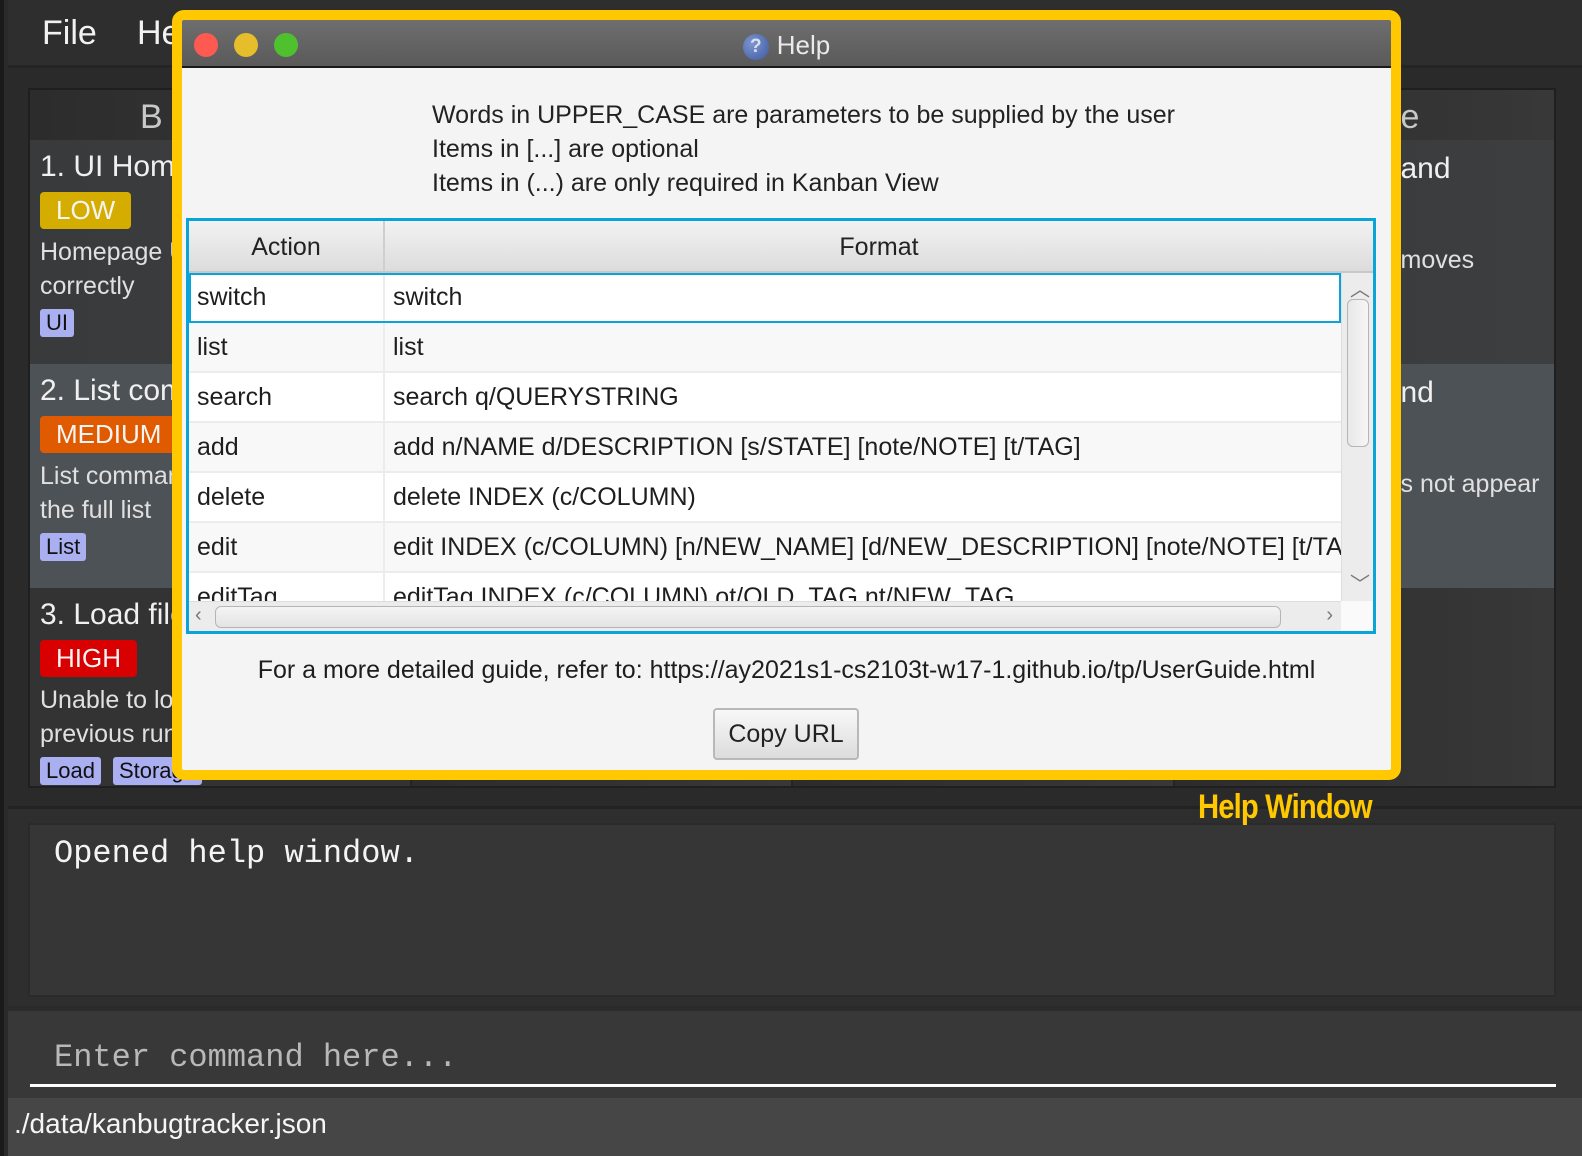 The width and height of the screenshot is (1582, 1156). What do you see at coordinates (1285, 807) in the screenshot?
I see `help-window-annotation: Help Window` at bounding box center [1285, 807].